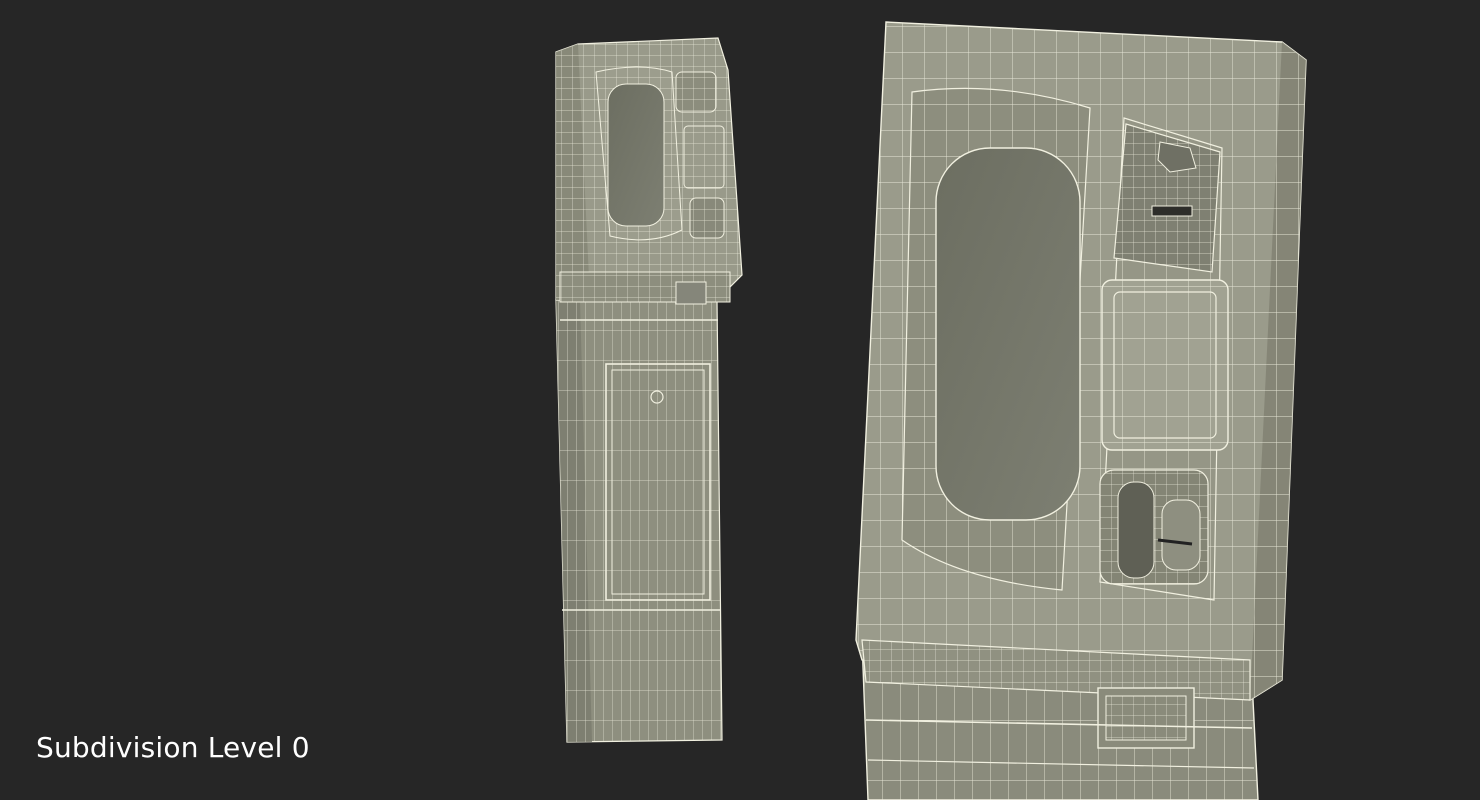 The image size is (1480, 800). I want to click on small-kiosk-model, so click(649, 390).